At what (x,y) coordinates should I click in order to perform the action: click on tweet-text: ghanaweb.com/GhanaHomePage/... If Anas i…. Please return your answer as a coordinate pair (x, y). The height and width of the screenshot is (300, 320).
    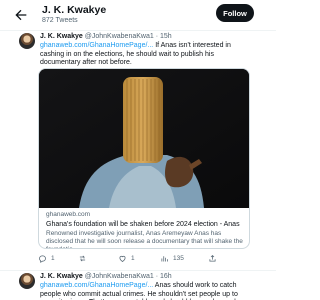
    Looking at the image, I should click on (146, 55).